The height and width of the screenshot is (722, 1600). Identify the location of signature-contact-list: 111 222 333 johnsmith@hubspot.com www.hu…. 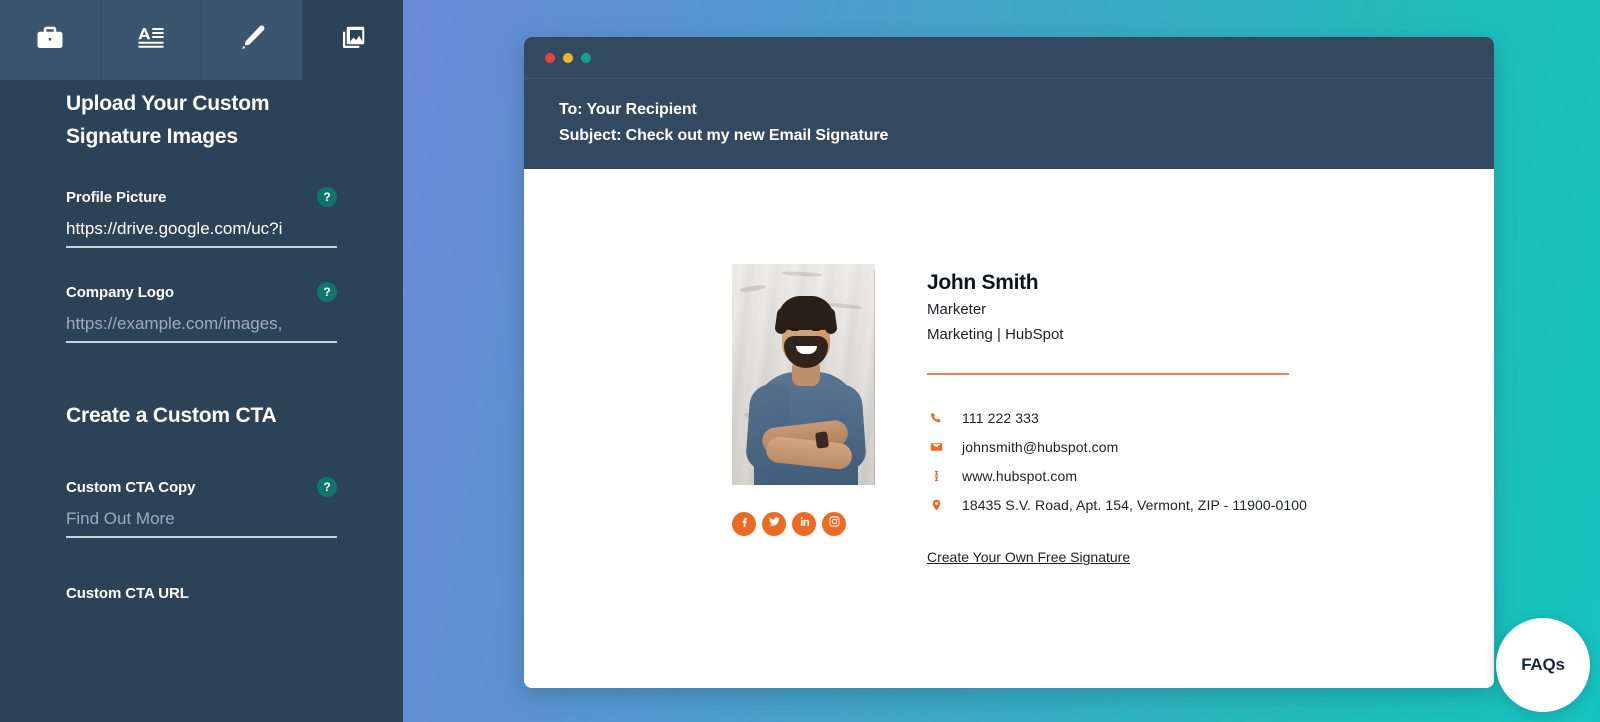
(1117, 461).